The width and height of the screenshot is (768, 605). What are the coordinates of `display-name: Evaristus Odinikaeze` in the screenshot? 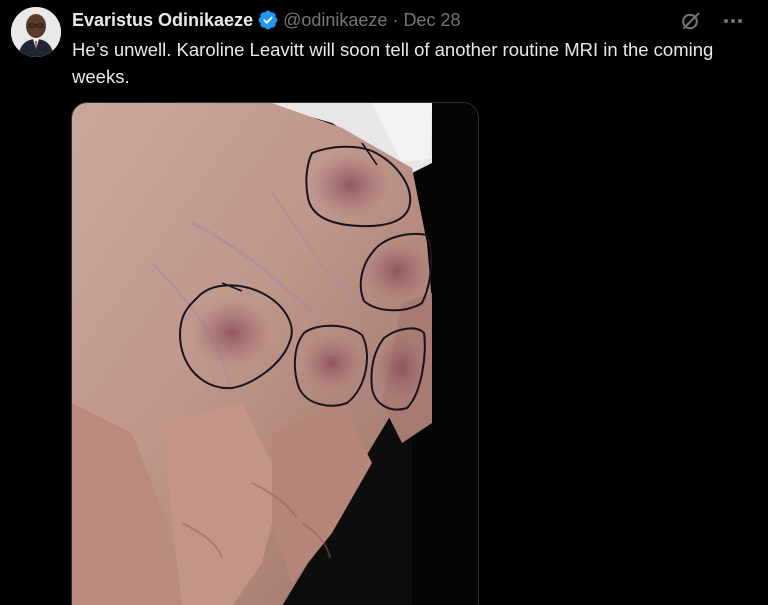 It's located at (162, 20).